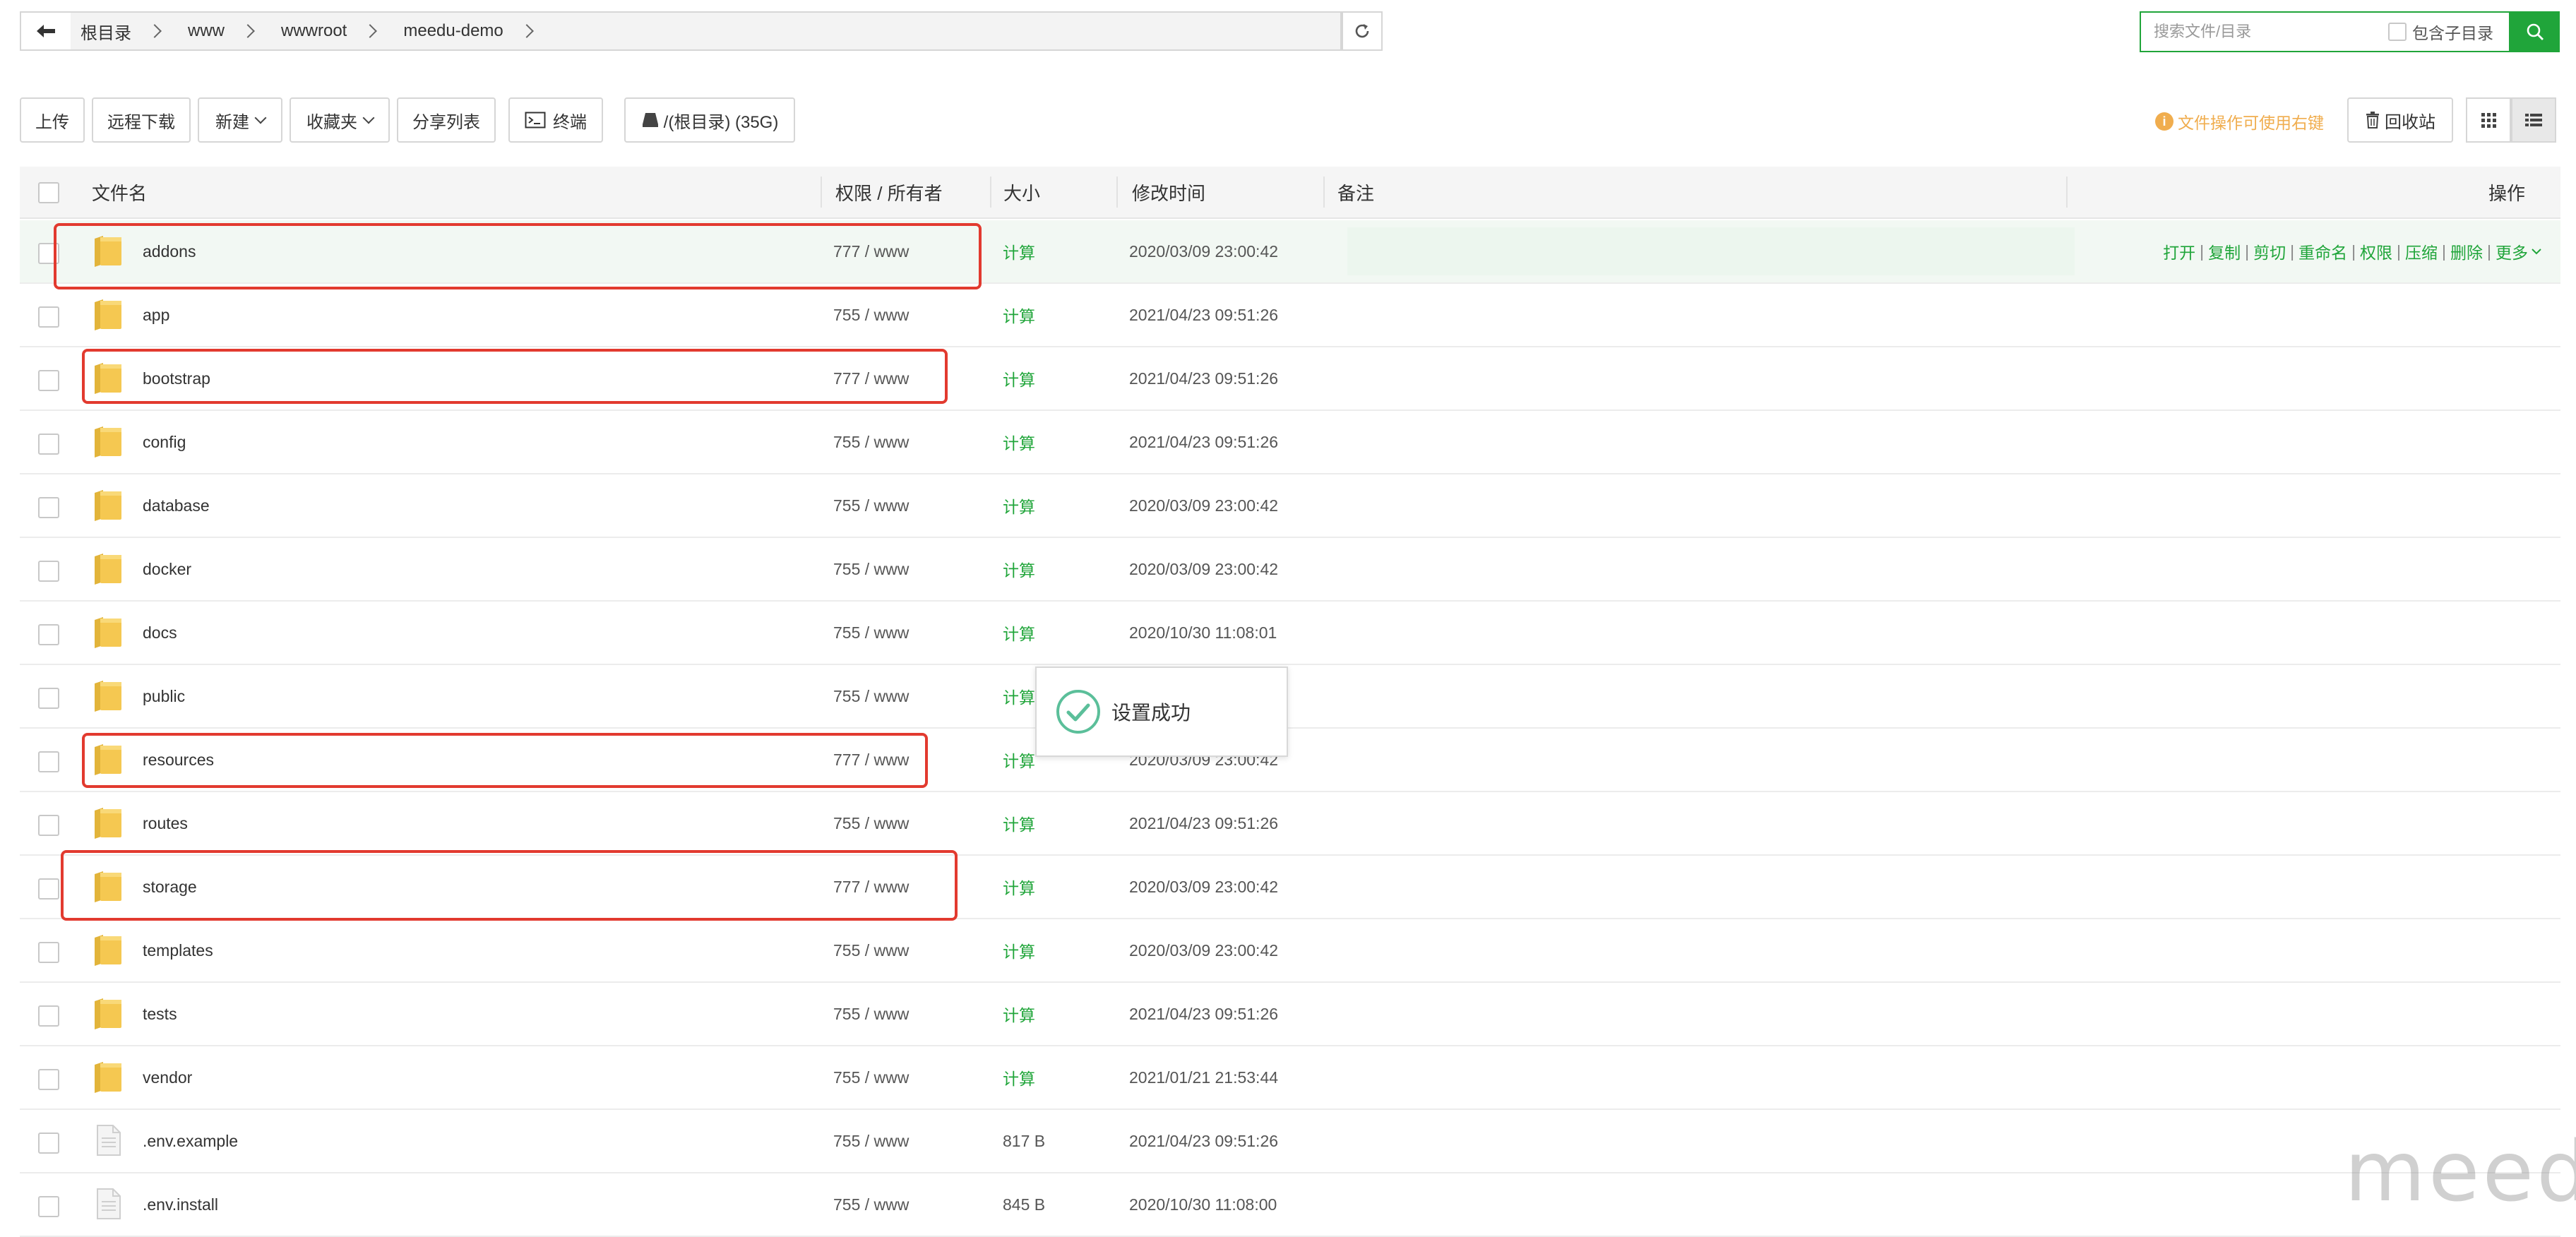 The width and height of the screenshot is (2576, 1237). What do you see at coordinates (167, 569) in the screenshot?
I see `file-name: docker` at bounding box center [167, 569].